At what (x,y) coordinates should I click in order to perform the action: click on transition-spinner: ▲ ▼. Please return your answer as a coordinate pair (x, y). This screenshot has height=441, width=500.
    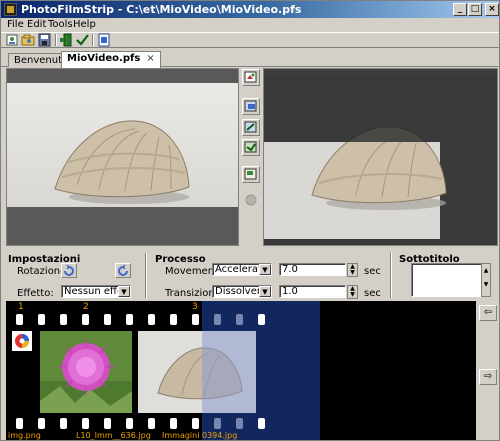
    Looking at the image, I should click on (352, 292).